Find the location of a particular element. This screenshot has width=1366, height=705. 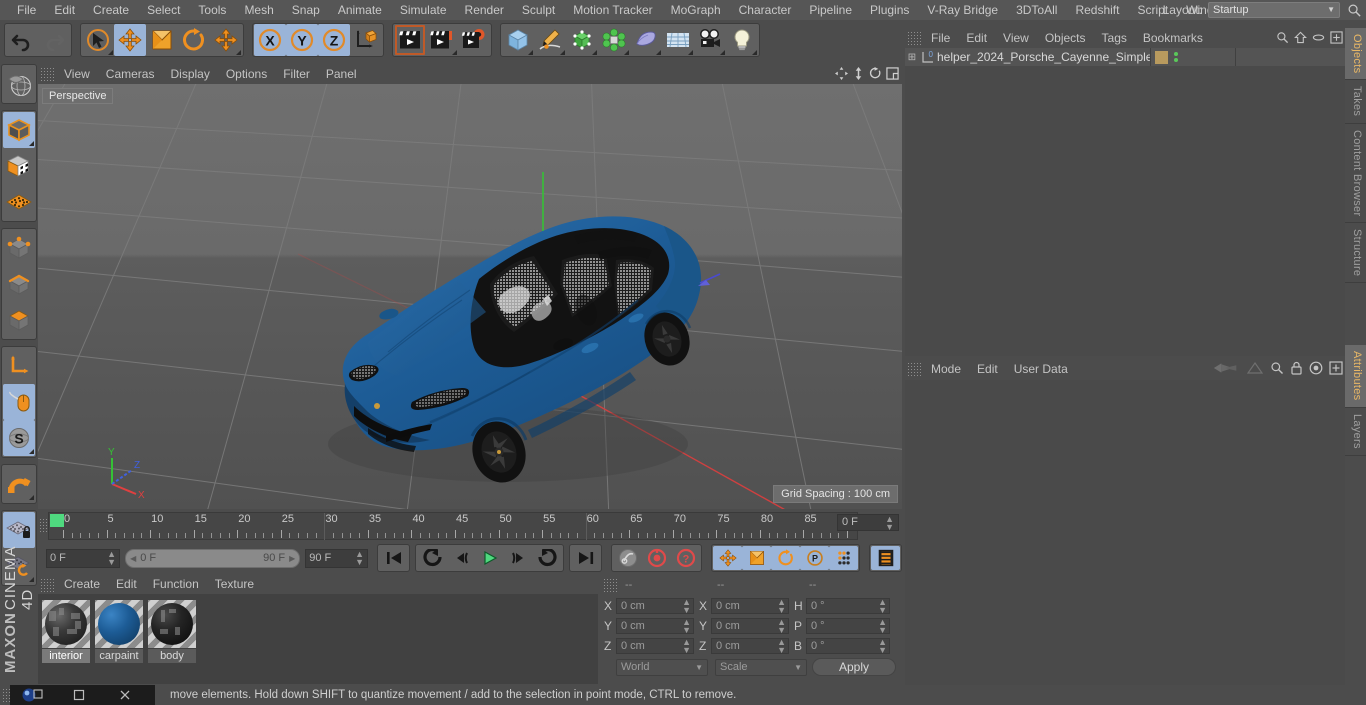

menu-plugins: Plugins is located at coordinates (889, 10).